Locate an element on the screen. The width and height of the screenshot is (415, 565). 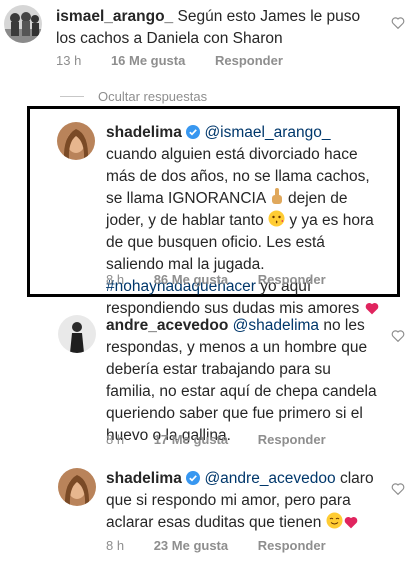
smiling-face-emoji-icon is located at coordinates (334, 520).